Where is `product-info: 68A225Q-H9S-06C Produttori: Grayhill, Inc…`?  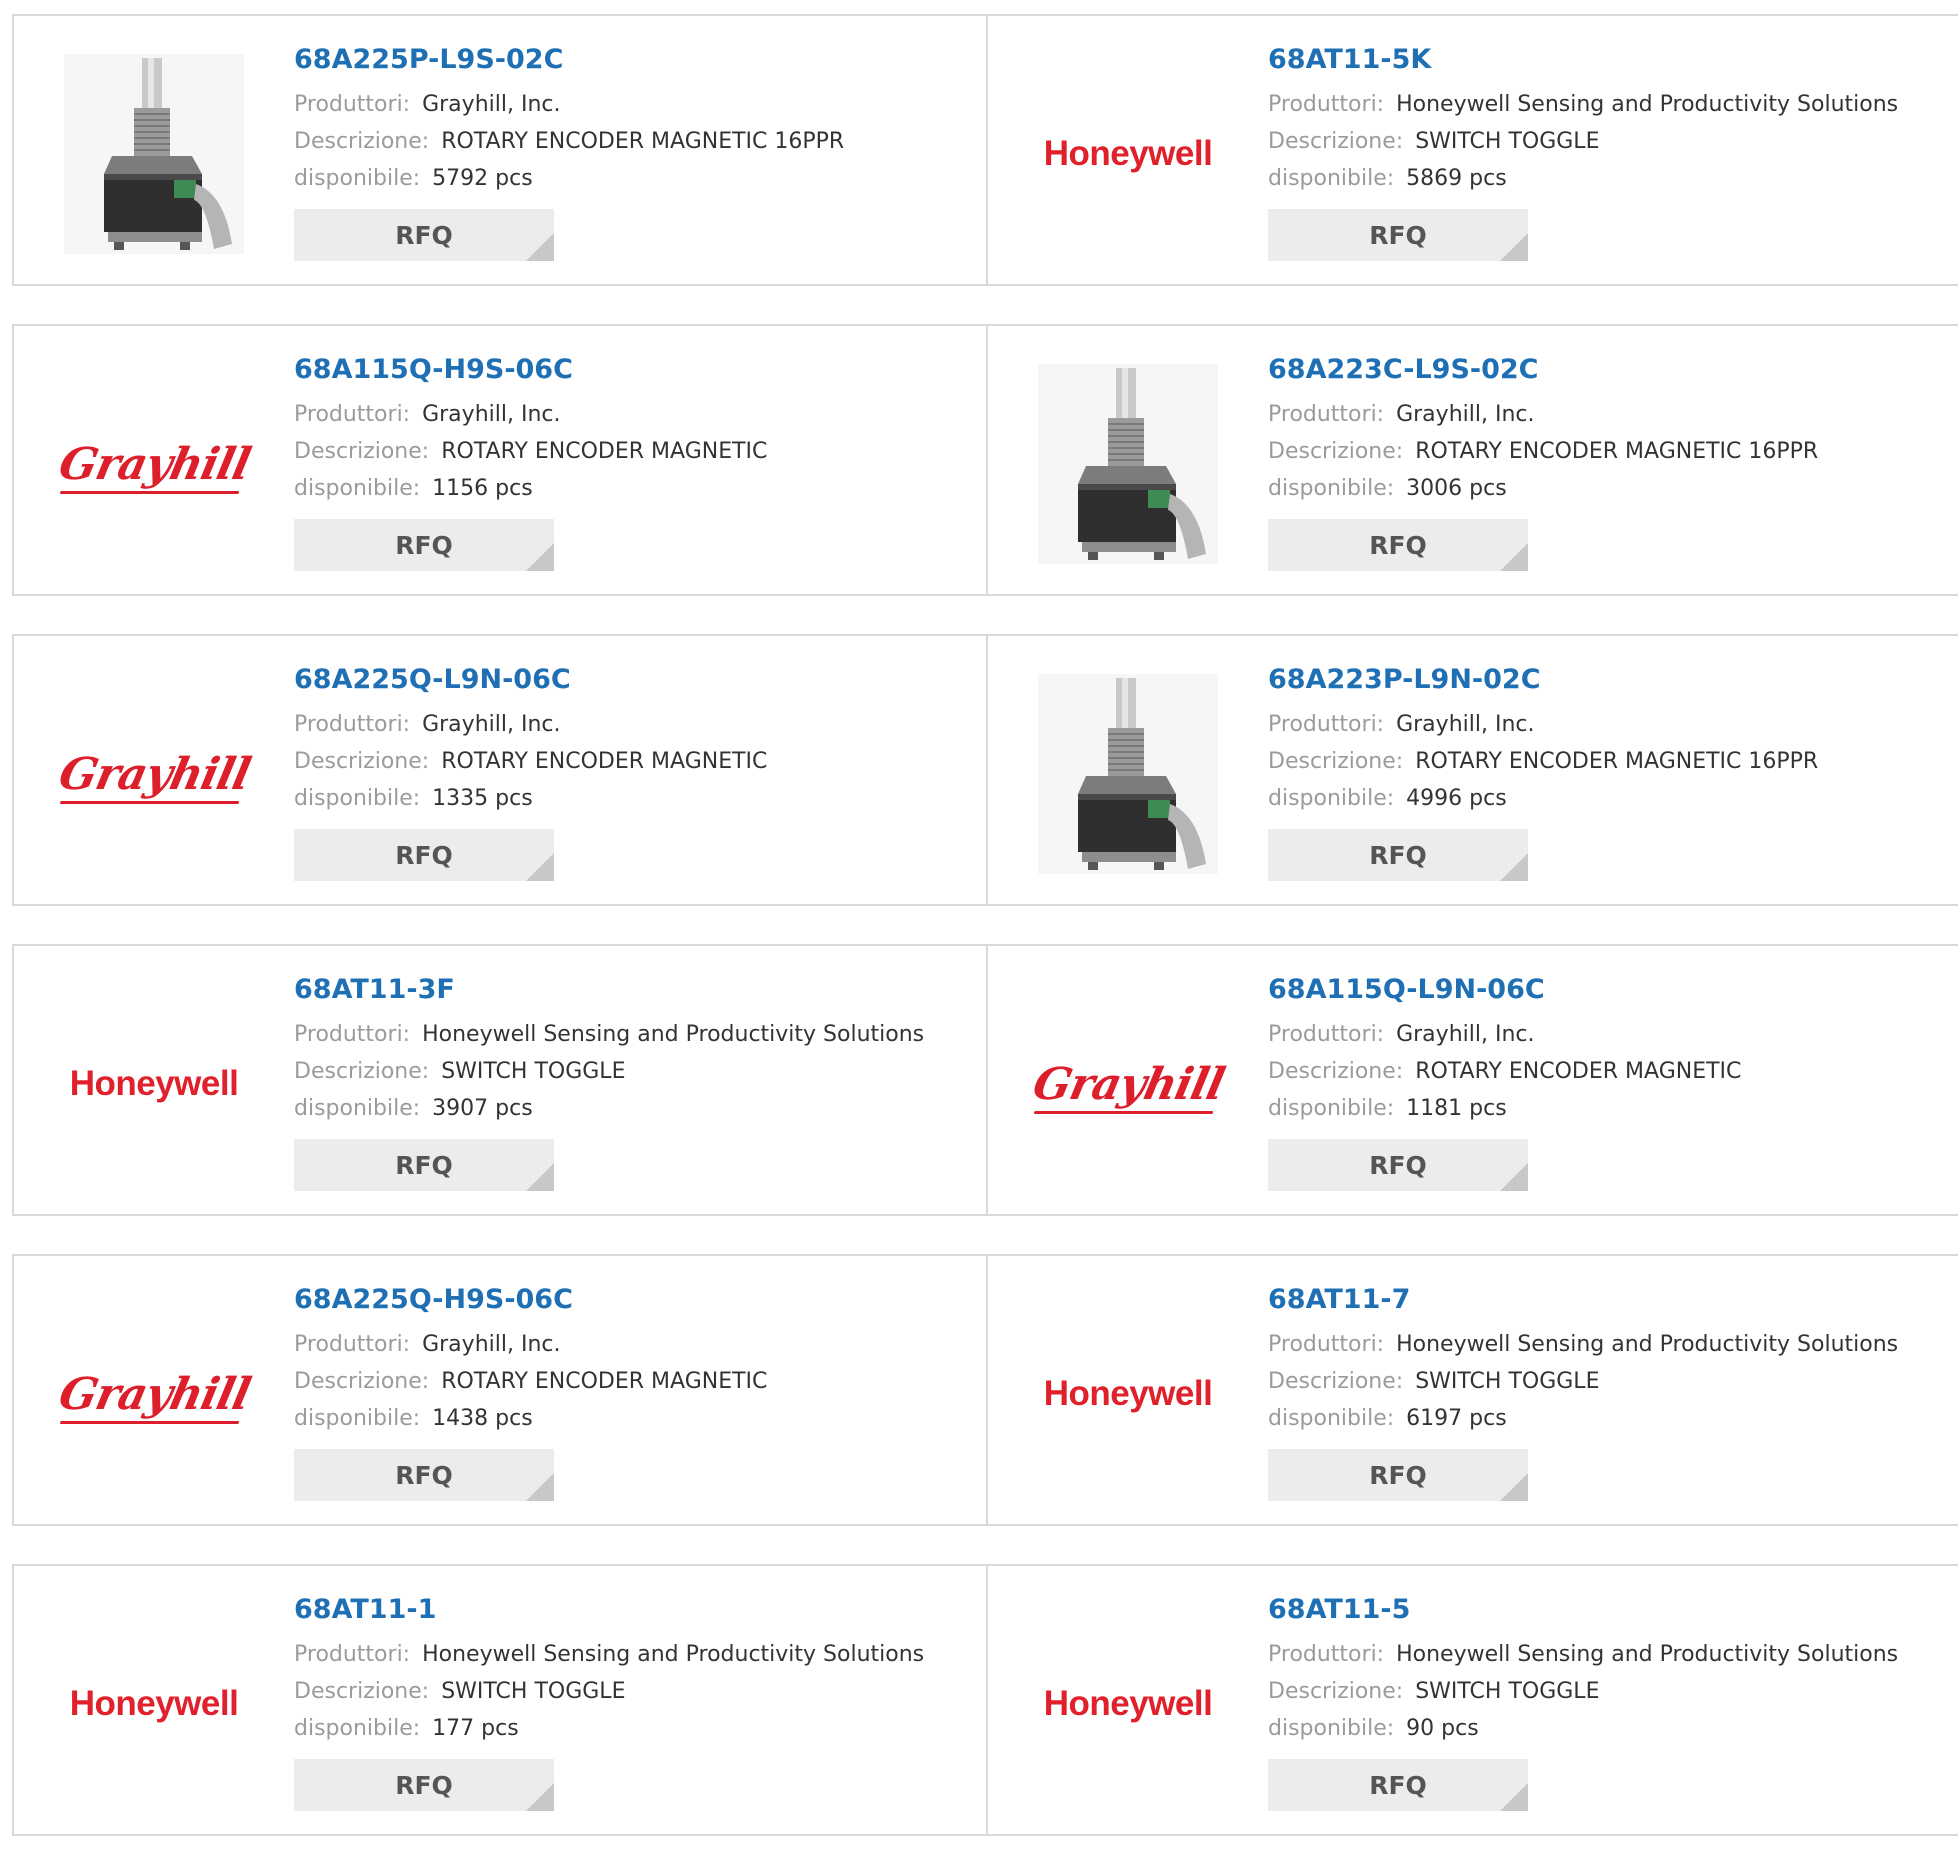
product-info: 68A225Q-H9S-06C Produttori: Grayhill, Inc… is located at coordinates (530, 1390).